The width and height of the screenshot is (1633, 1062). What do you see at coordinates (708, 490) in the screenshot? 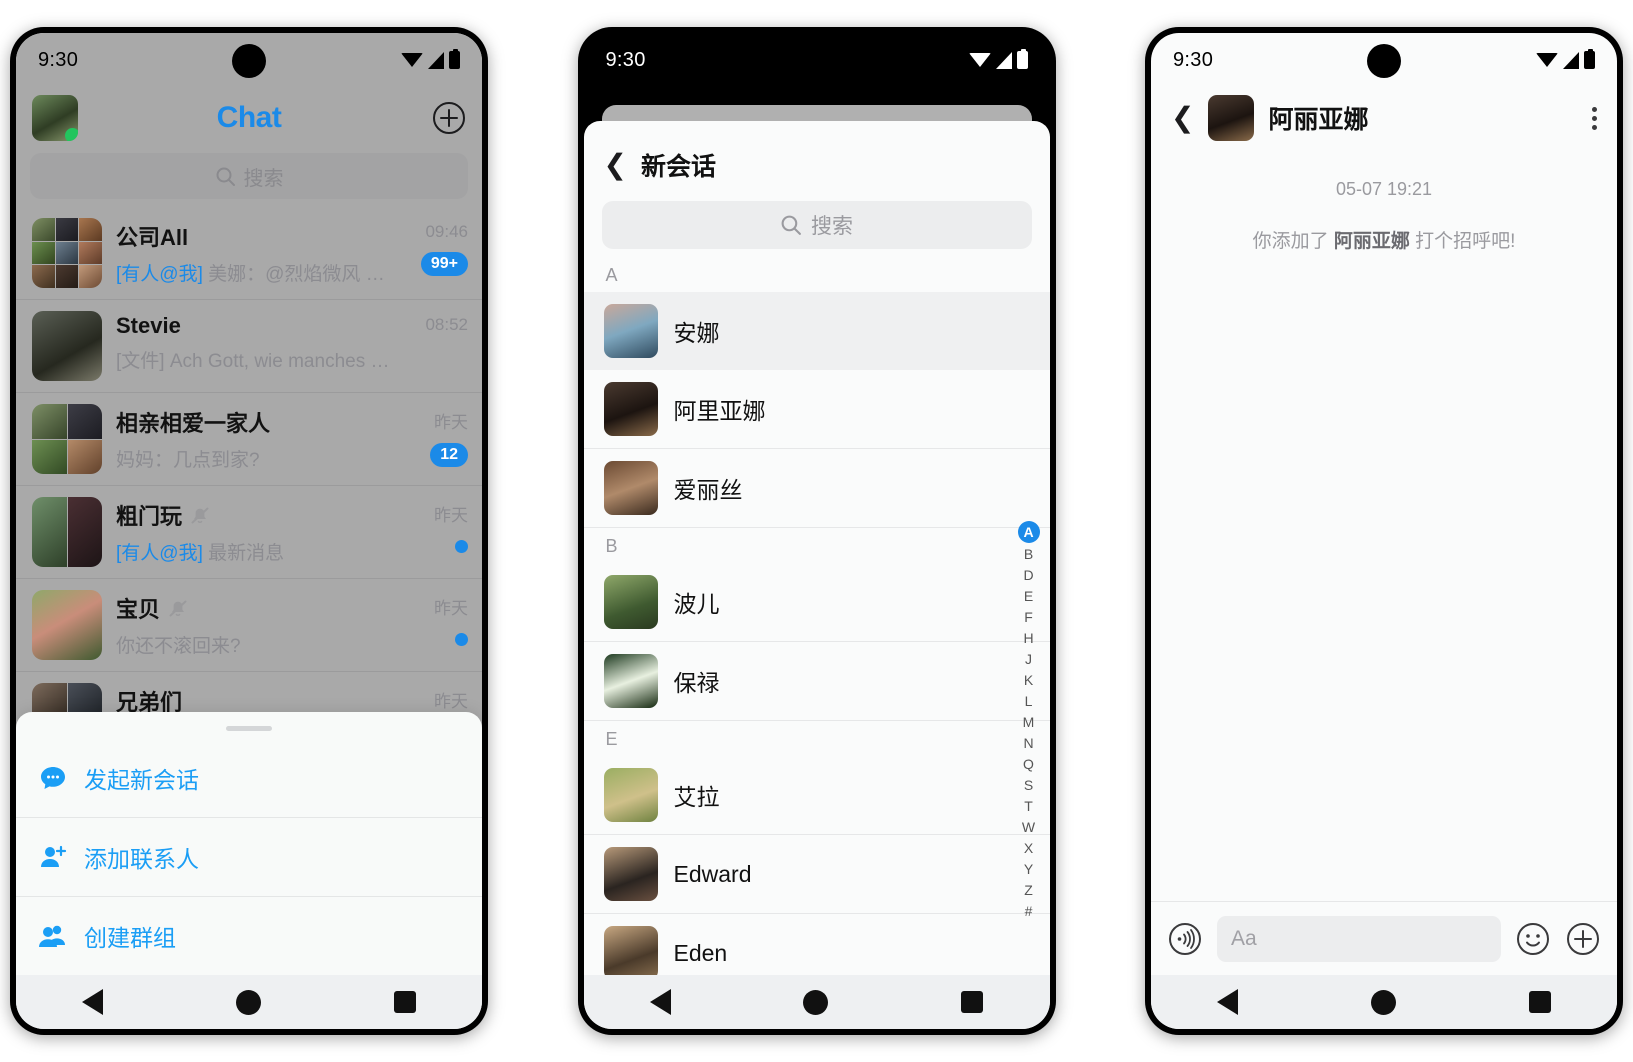
I see `contact-name: 爱丽丝` at bounding box center [708, 490].